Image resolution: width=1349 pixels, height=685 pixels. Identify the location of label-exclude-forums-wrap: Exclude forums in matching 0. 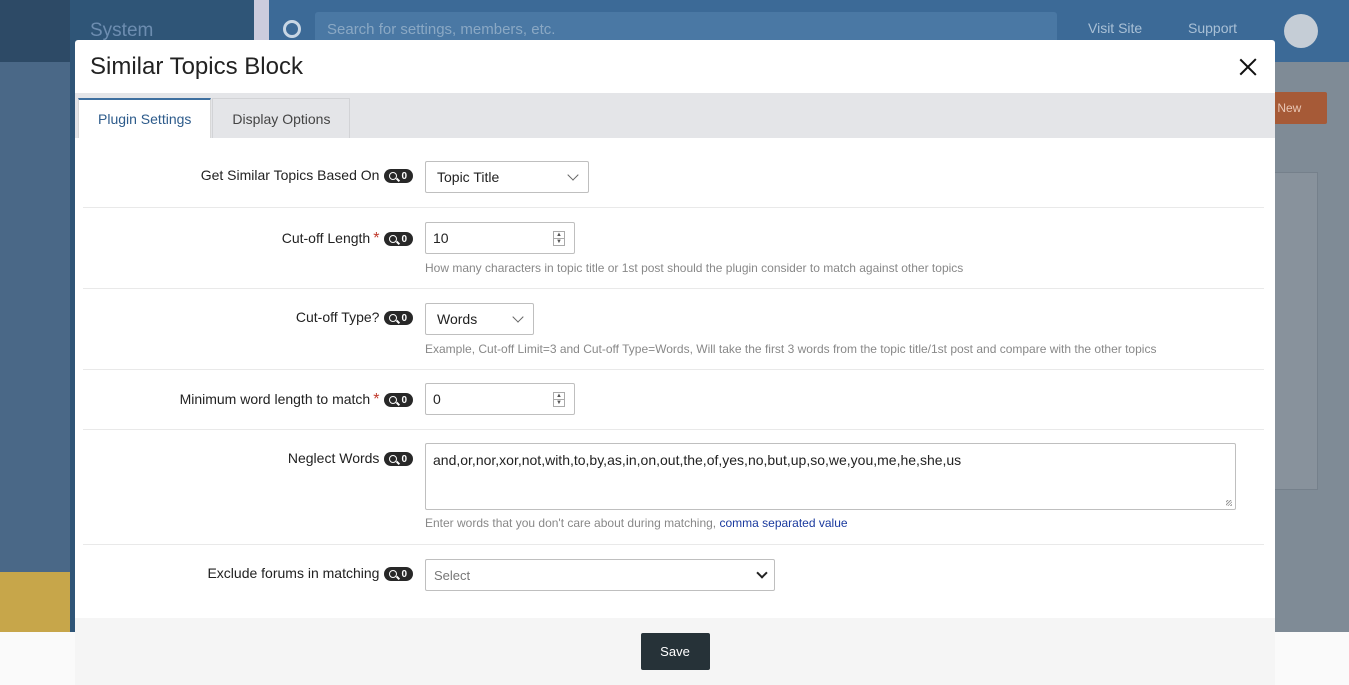
(254, 587).